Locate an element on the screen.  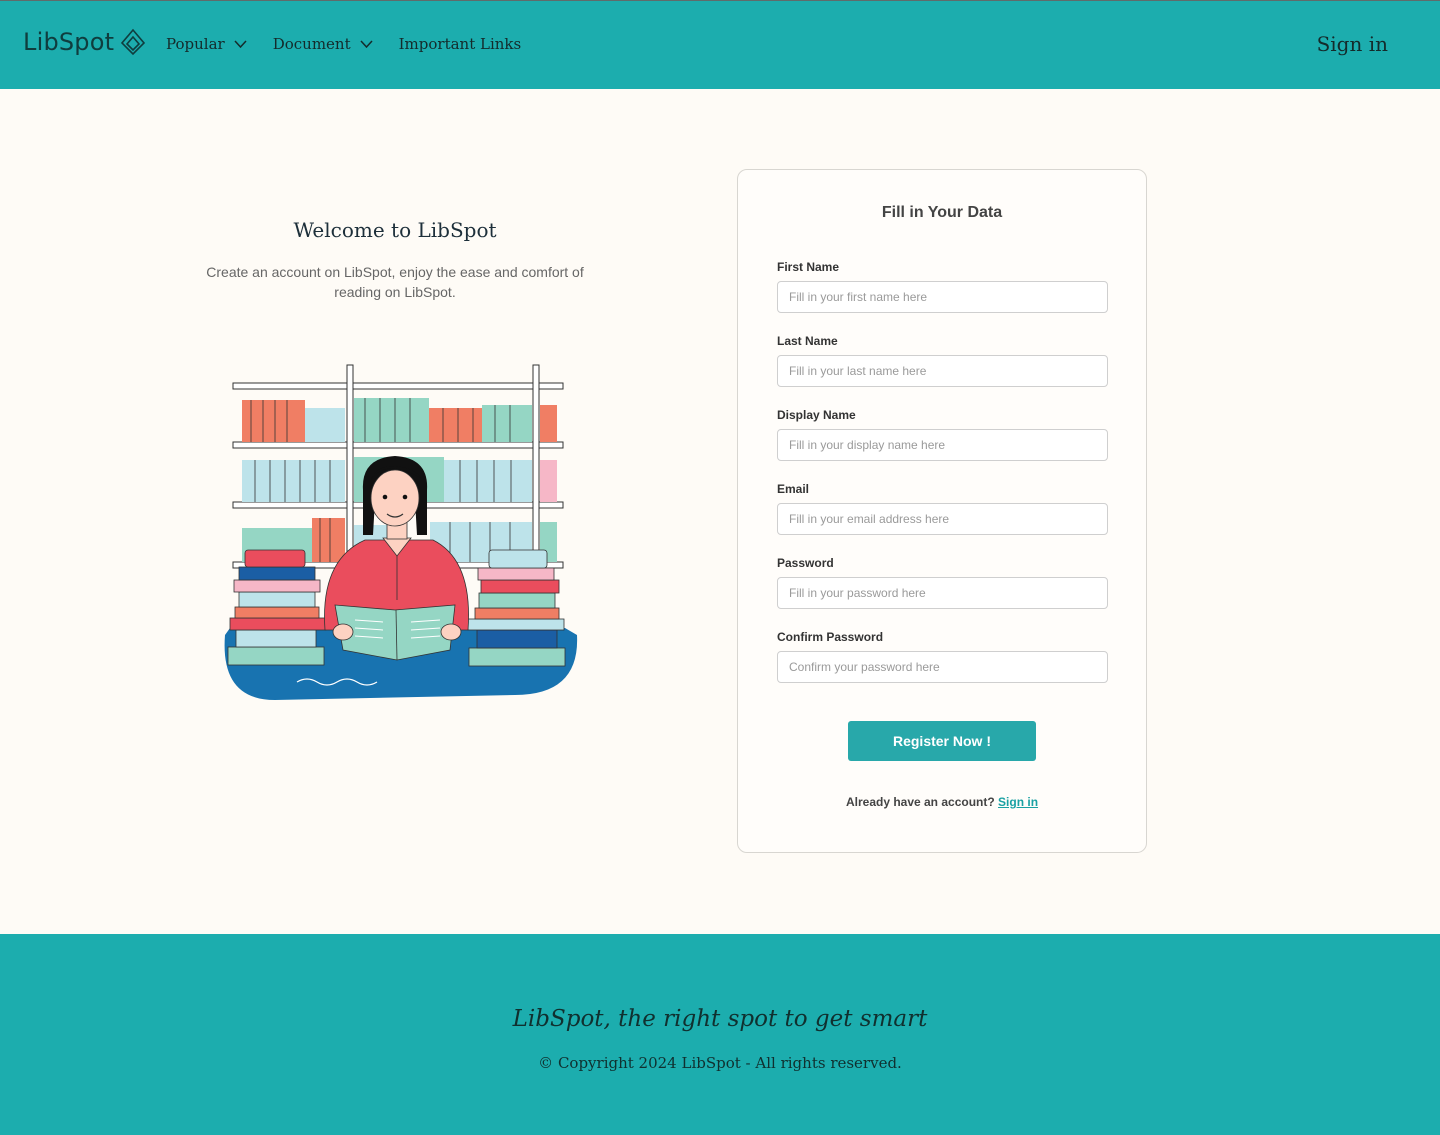
reading-illustration is located at coordinates (401, 532).